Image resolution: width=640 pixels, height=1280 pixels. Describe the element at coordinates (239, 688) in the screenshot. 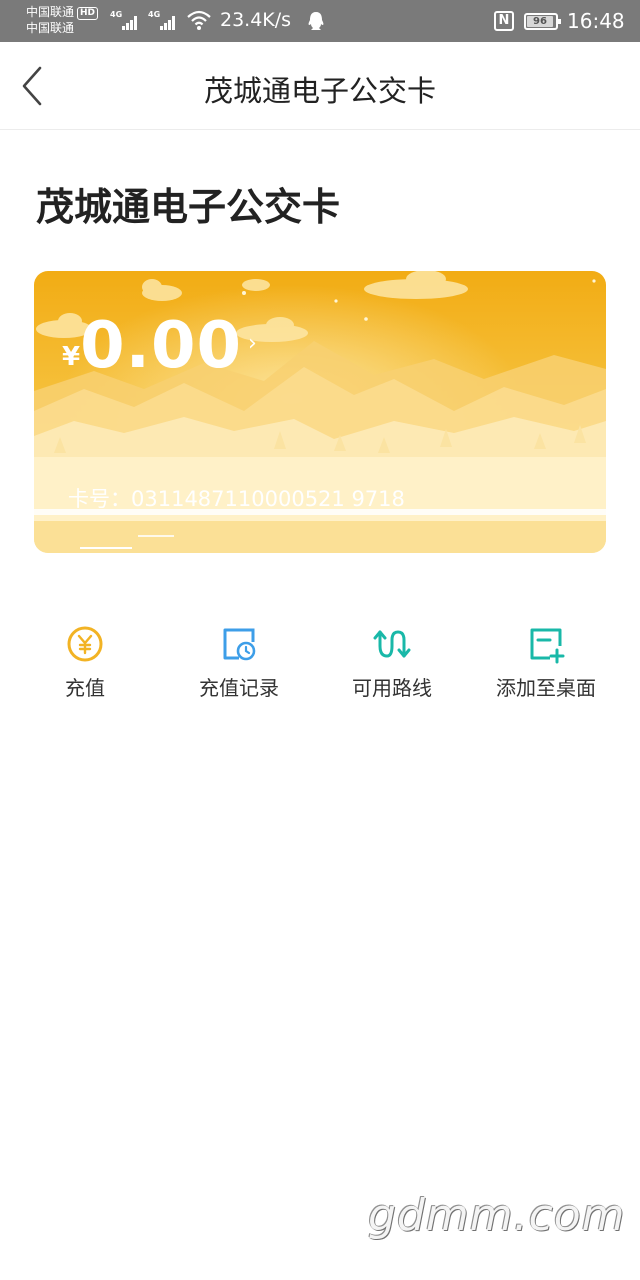

I see `recharge-history-label: 充值记录` at that location.